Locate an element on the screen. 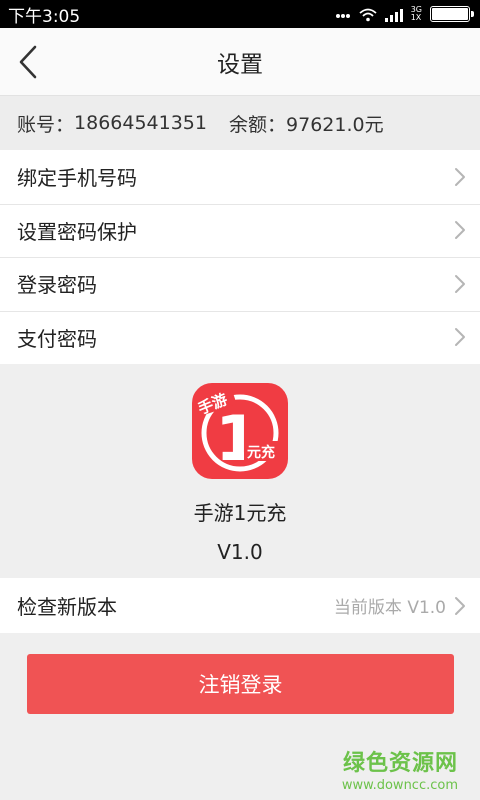 This screenshot has height=800, width=480. balance-value: 97621.0元 is located at coordinates (335, 124).